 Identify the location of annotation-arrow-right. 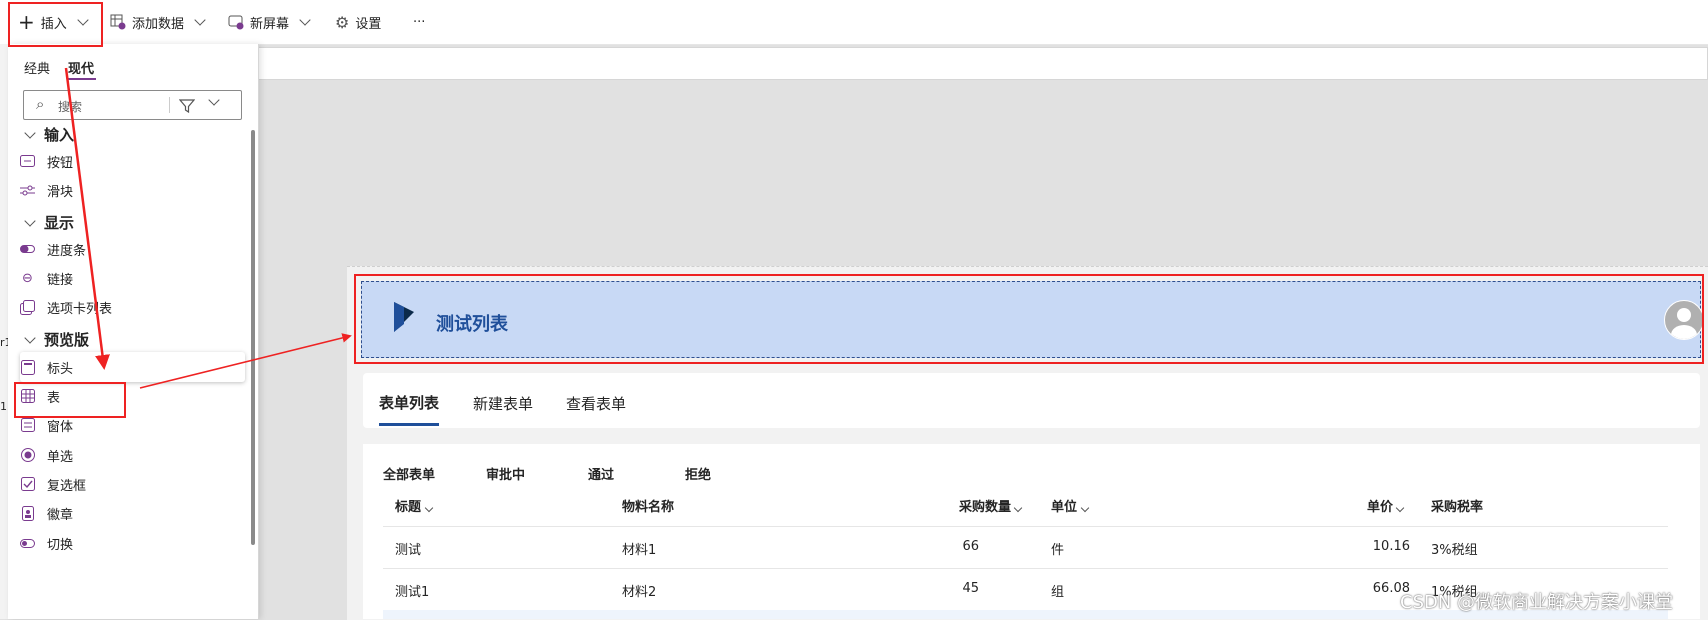
(245, 361).